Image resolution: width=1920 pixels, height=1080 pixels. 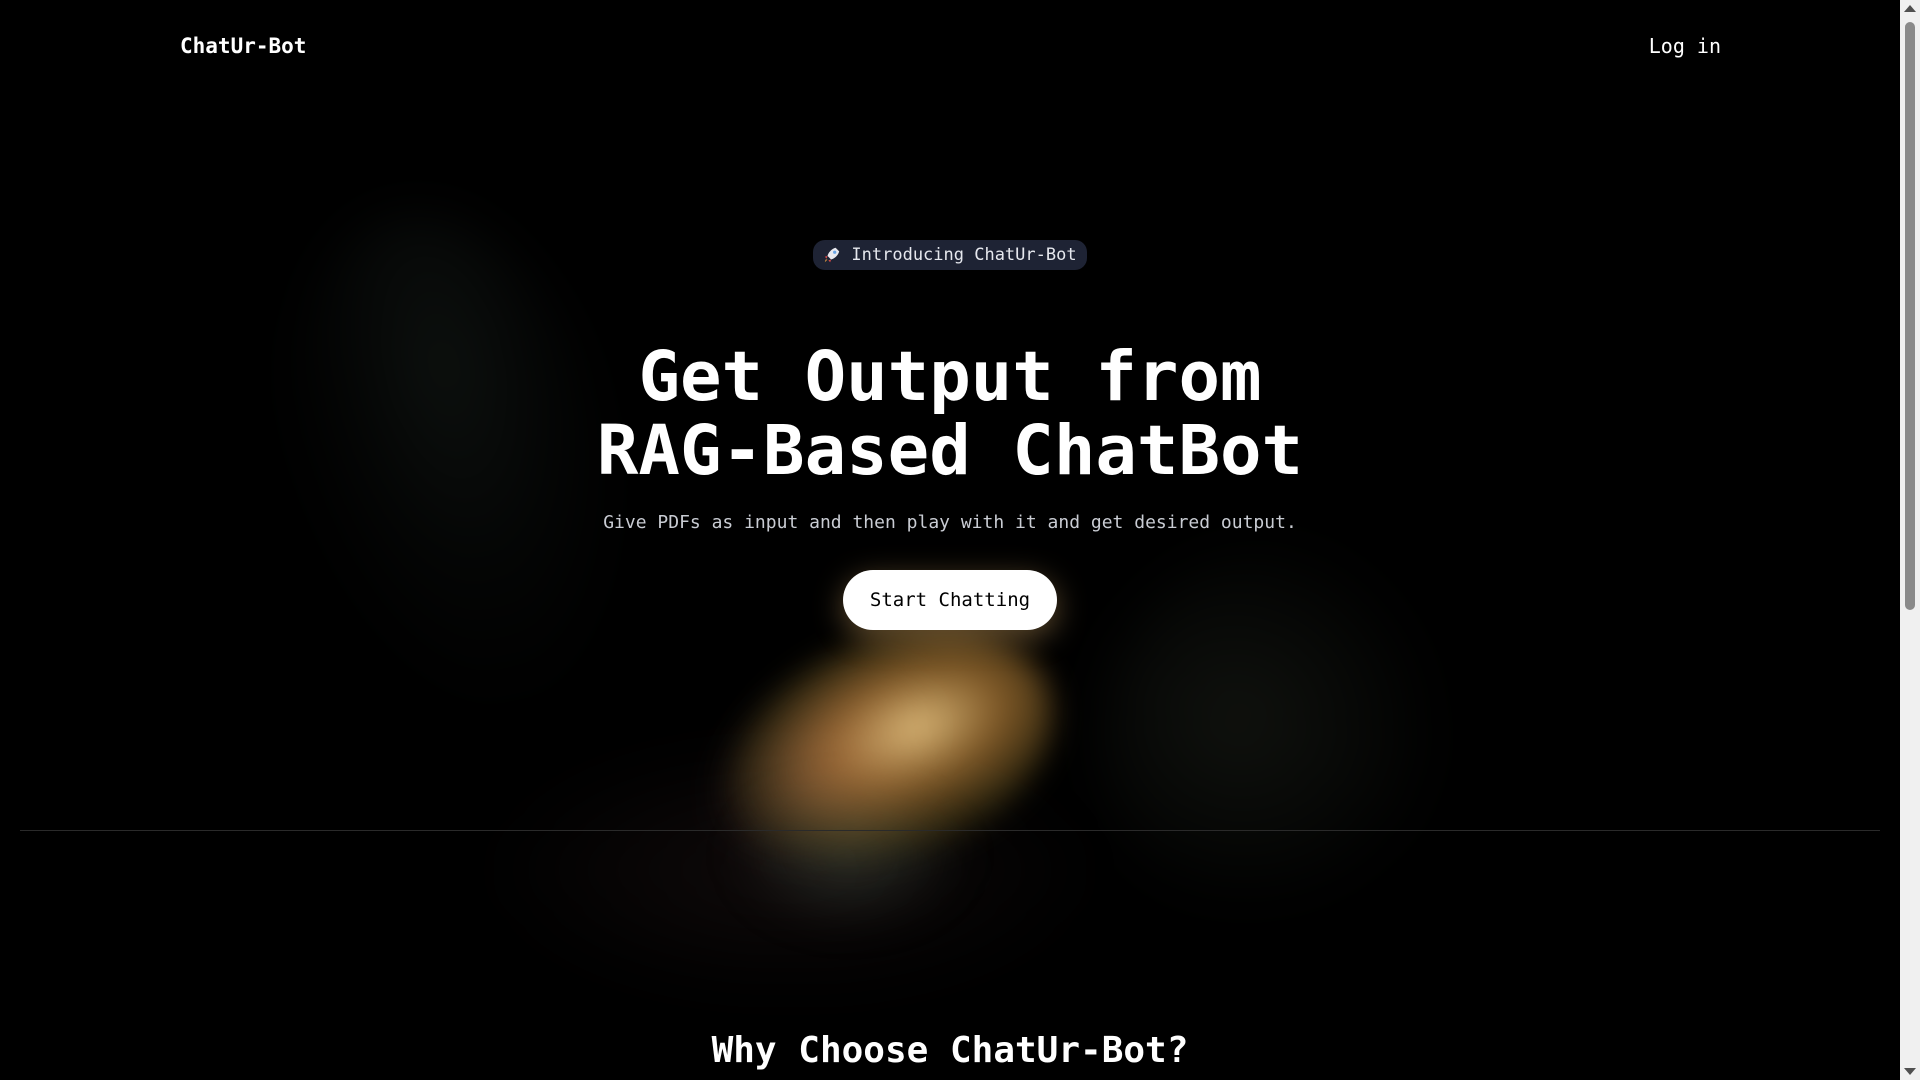 What do you see at coordinates (1910, 8) in the screenshot?
I see `scroll-up-icon` at bounding box center [1910, 8].